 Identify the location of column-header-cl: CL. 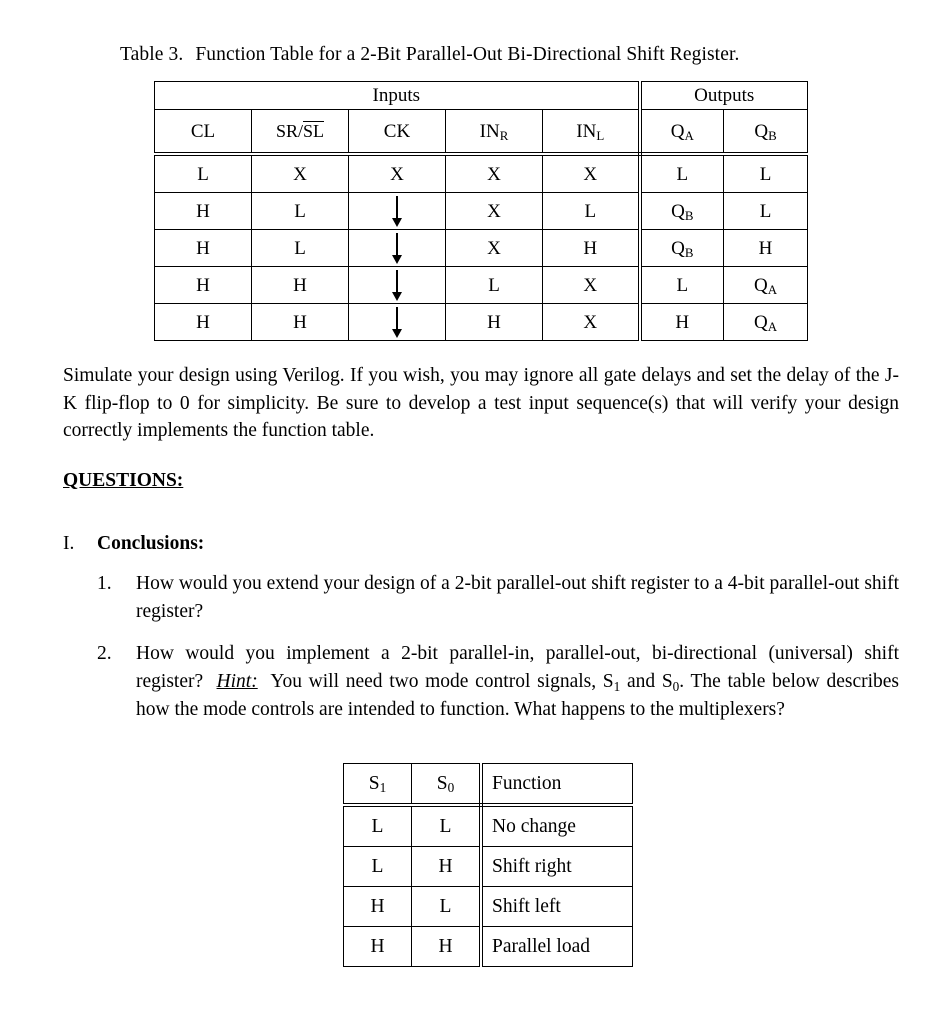
(203, 132).